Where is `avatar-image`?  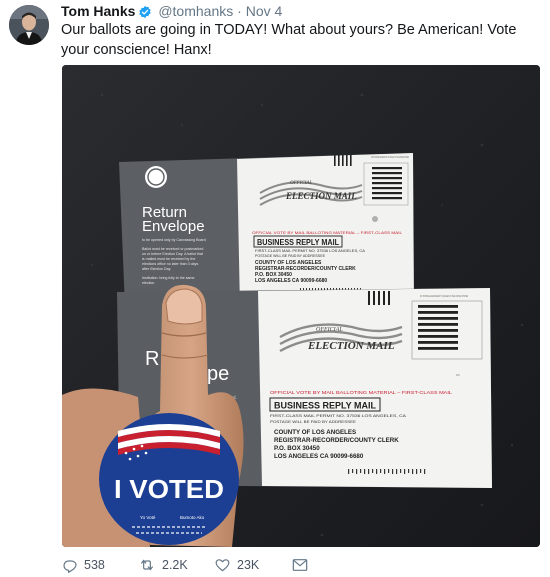
avatar-image is located at coordinates (29, 25).